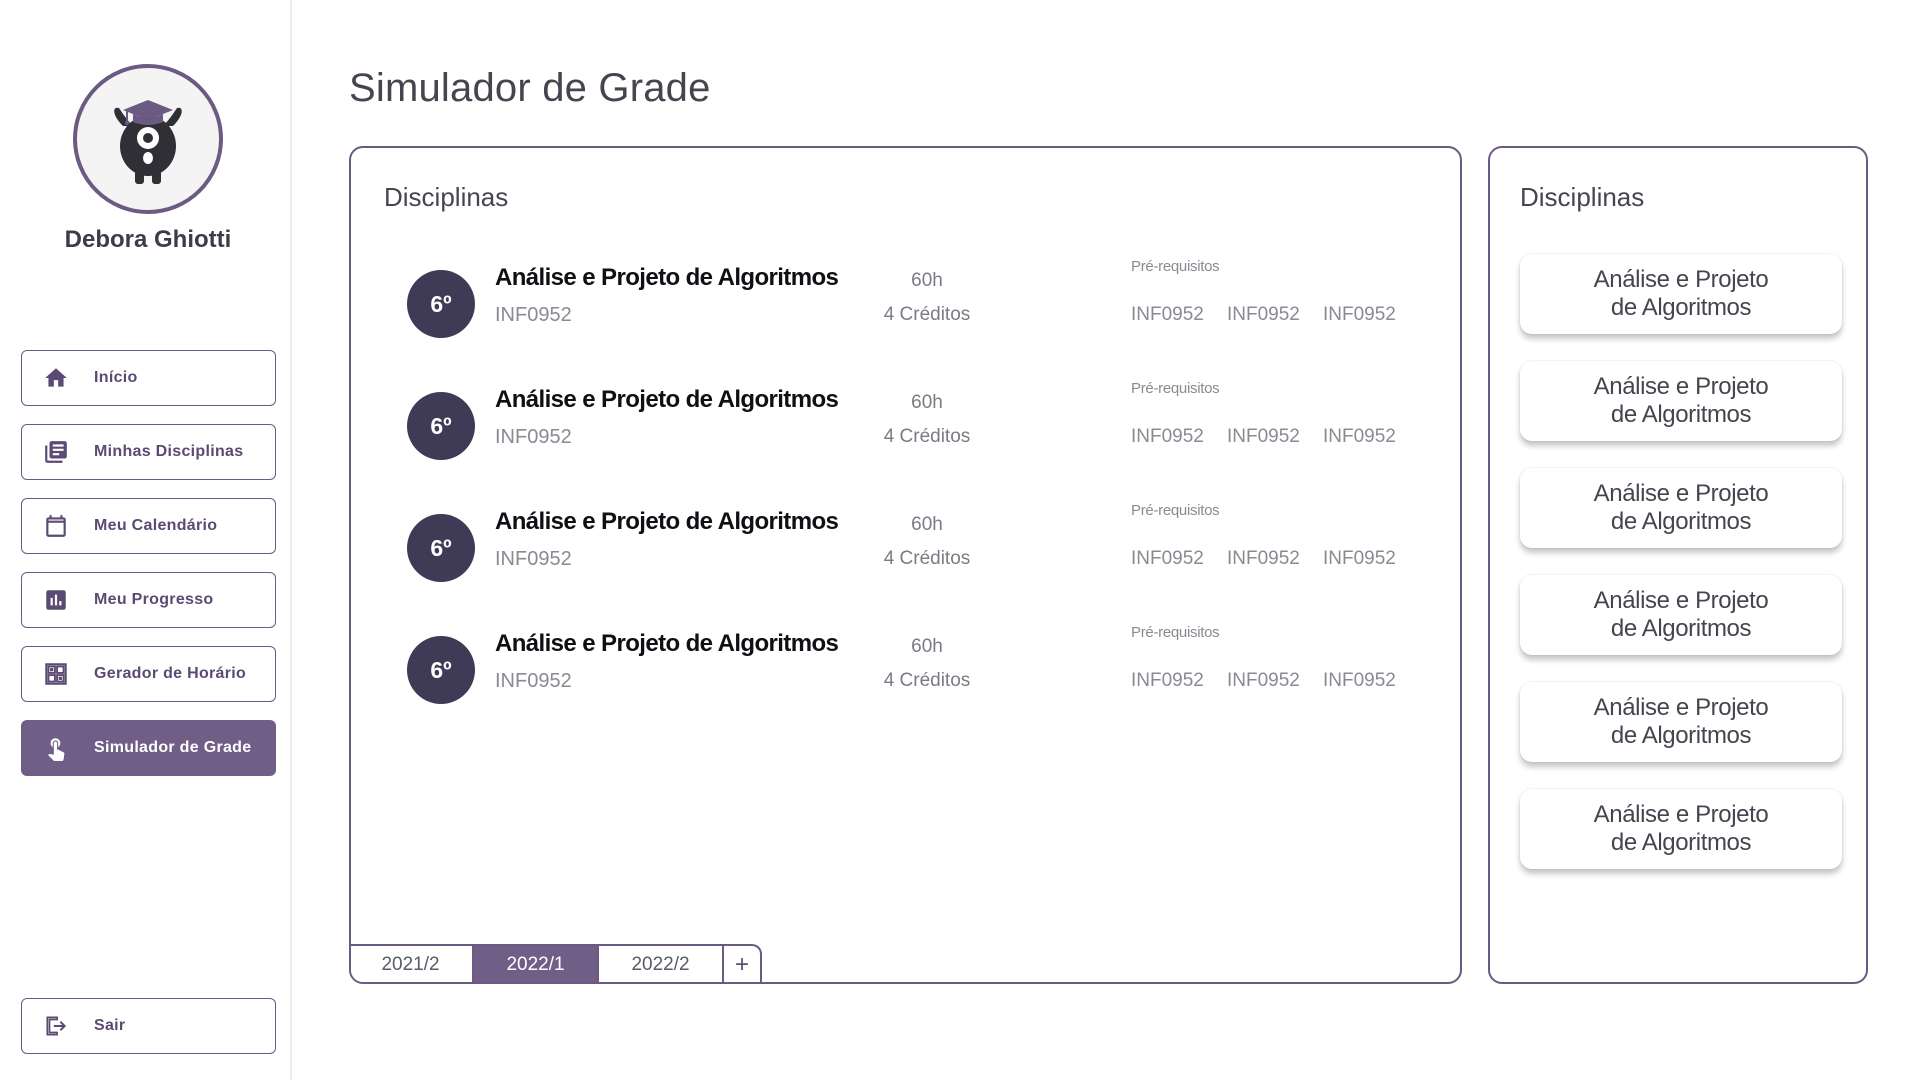 The image size is (1920, 1080). I want to click on nav-label: Meu Calendário, so click(156, 525).